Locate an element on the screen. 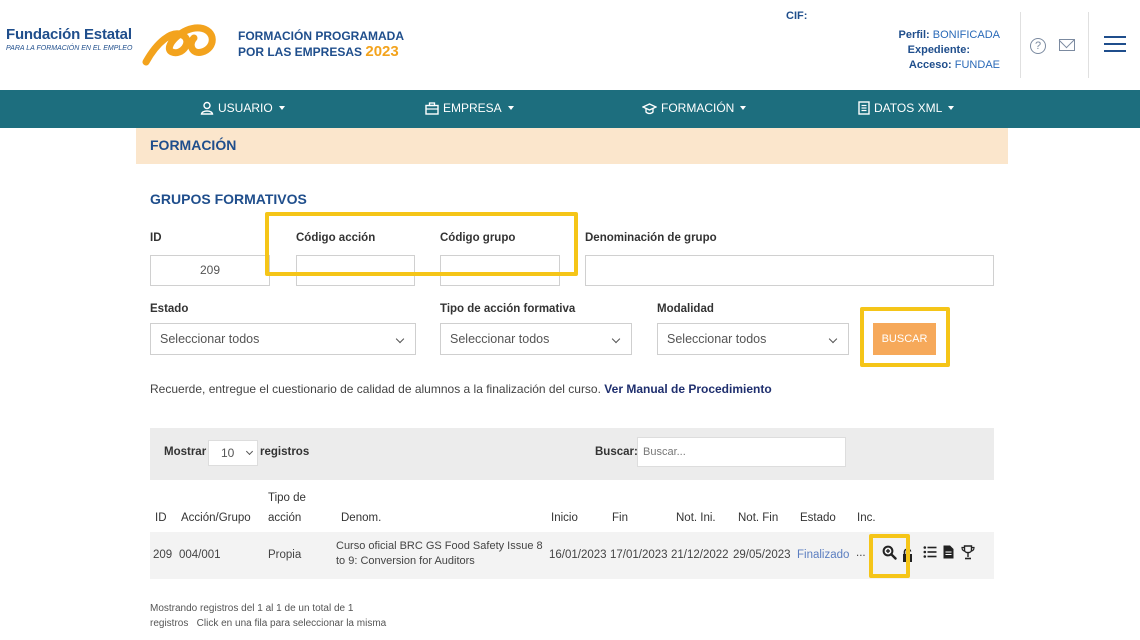  perfil-label: Perfil: is located at coordinates (914, 35).